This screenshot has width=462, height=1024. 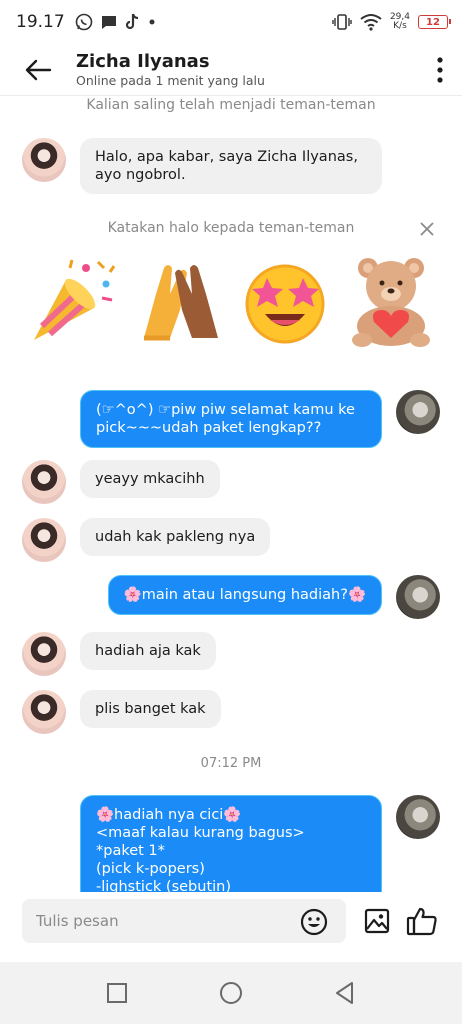 What do you see at coordinates (117, 993) in the screenshot?
I see `recent-apps-icon` at bounding box center [117, 993].